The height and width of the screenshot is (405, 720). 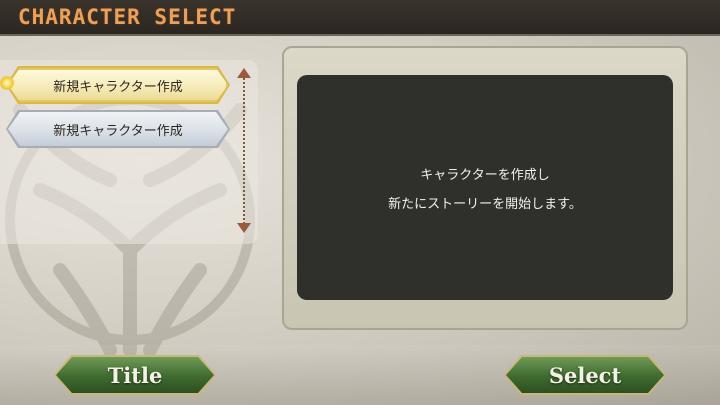 I want to click on page-title: CHARACTER SELECT, so click(x=127, y=17).